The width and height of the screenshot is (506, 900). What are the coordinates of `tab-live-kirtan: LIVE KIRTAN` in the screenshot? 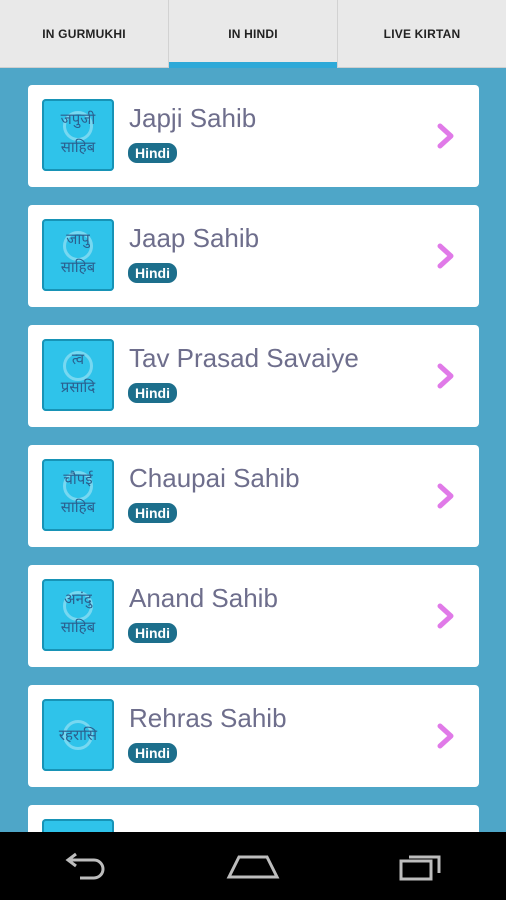 It's located at (421, 33).